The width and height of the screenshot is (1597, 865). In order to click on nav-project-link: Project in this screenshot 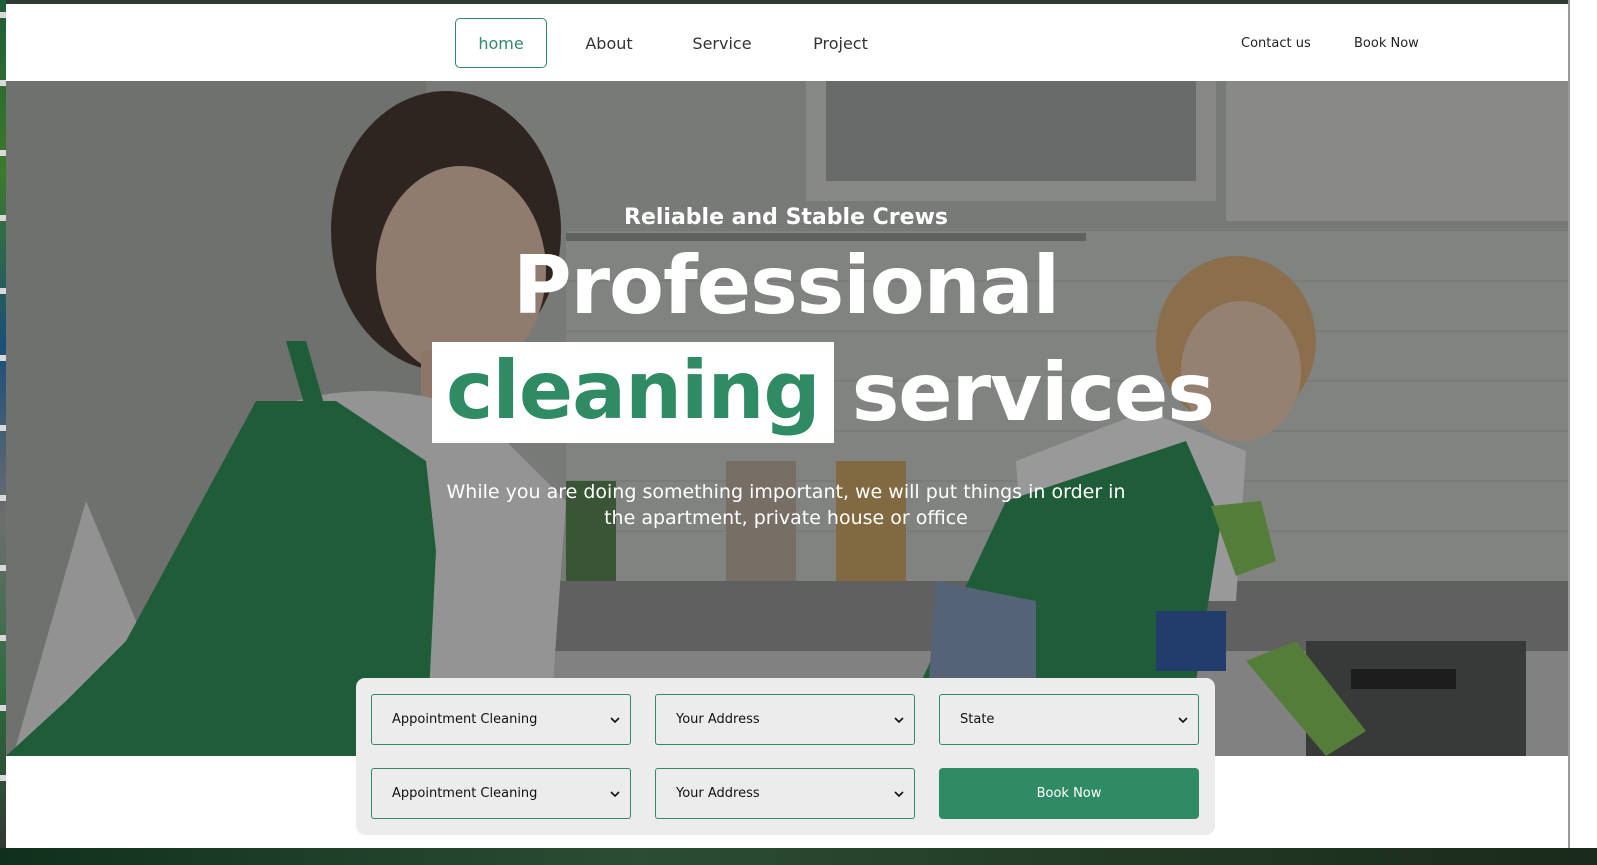, I will do `click(840, 43)`.